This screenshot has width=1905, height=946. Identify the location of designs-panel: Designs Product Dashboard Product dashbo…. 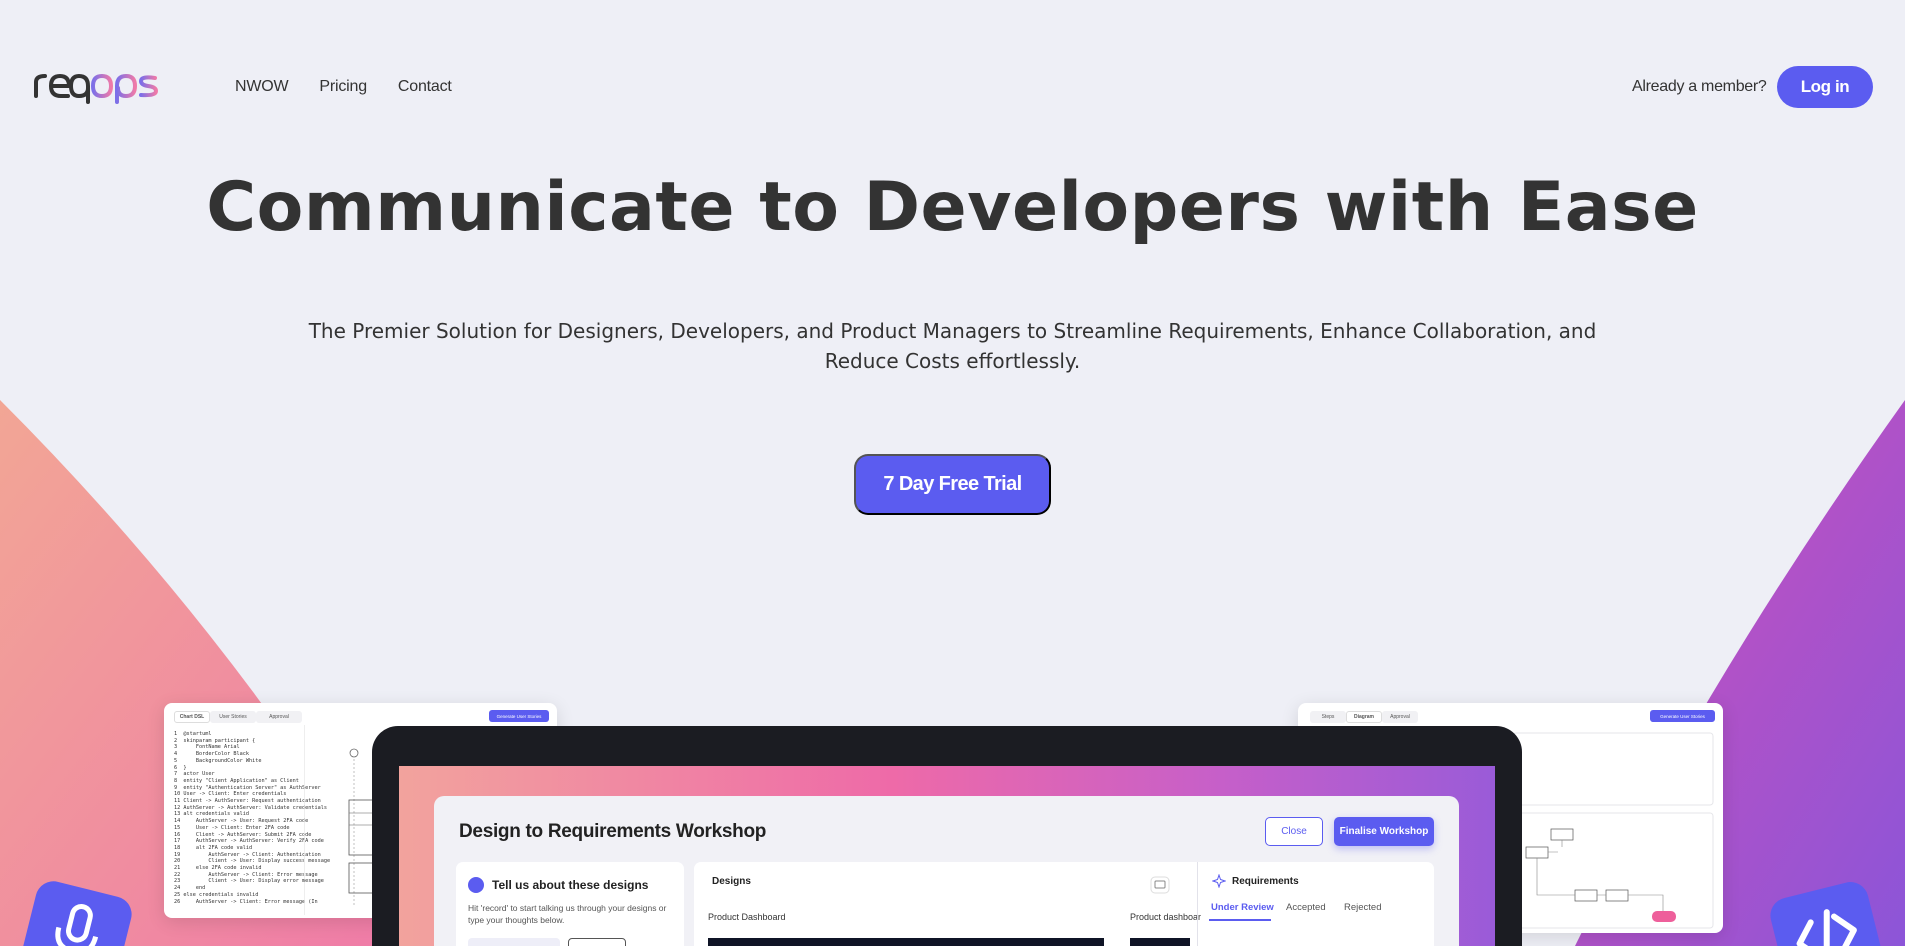
(1064, 904).